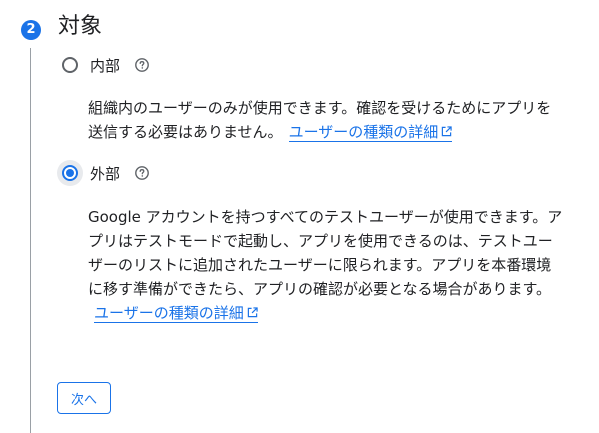 The width and height of the screenshot is (599, 433). I want to click on radio-option-external: 外部, so click(103, 173).